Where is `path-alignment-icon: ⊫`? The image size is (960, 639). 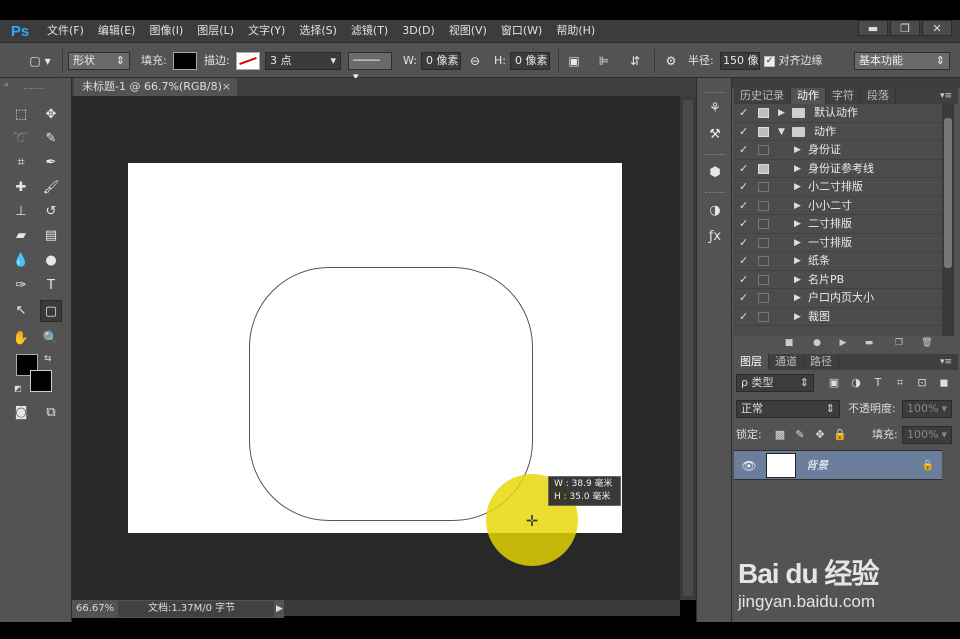
path-alignment-icon: ⊫ is located at coordinates (604, 61).